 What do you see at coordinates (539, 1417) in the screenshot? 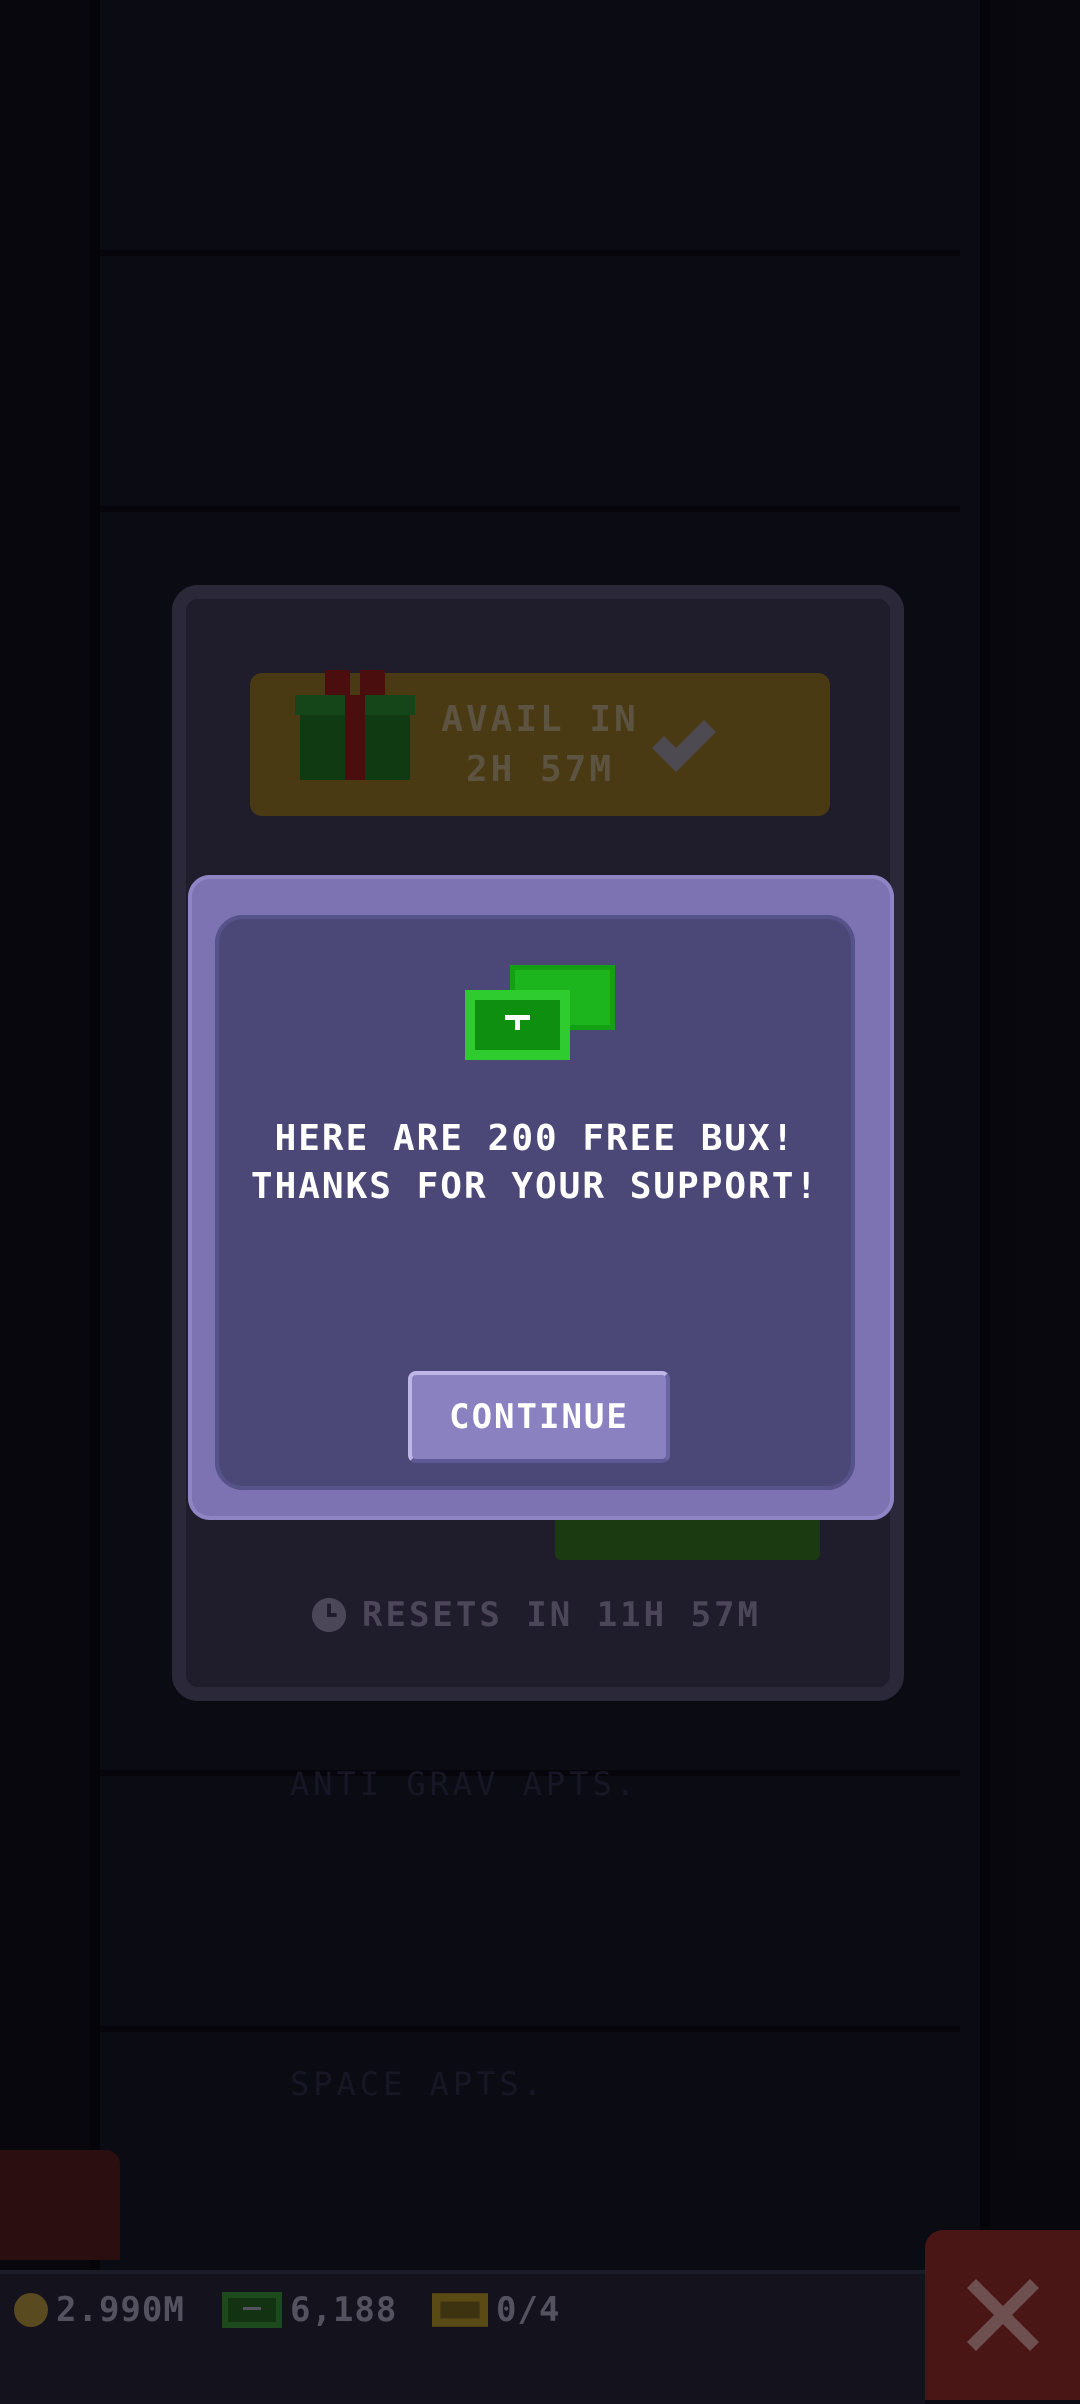
I see `continue-button: CONTINUE` at bounding box center [539, 1417].